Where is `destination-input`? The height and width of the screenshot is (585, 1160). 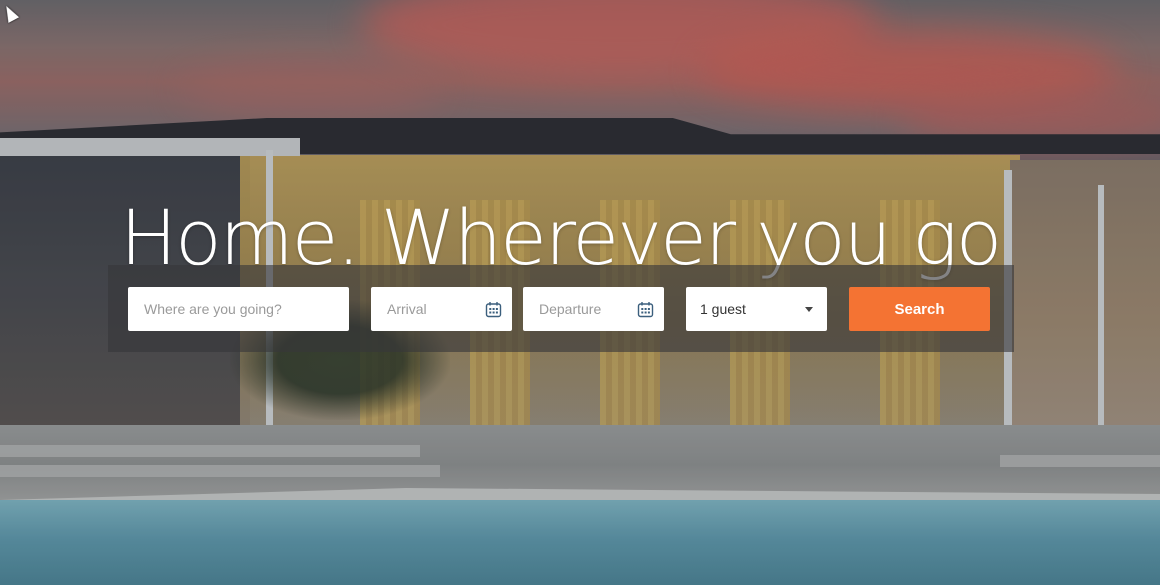
destination-input is located at coordinates (238, 309).